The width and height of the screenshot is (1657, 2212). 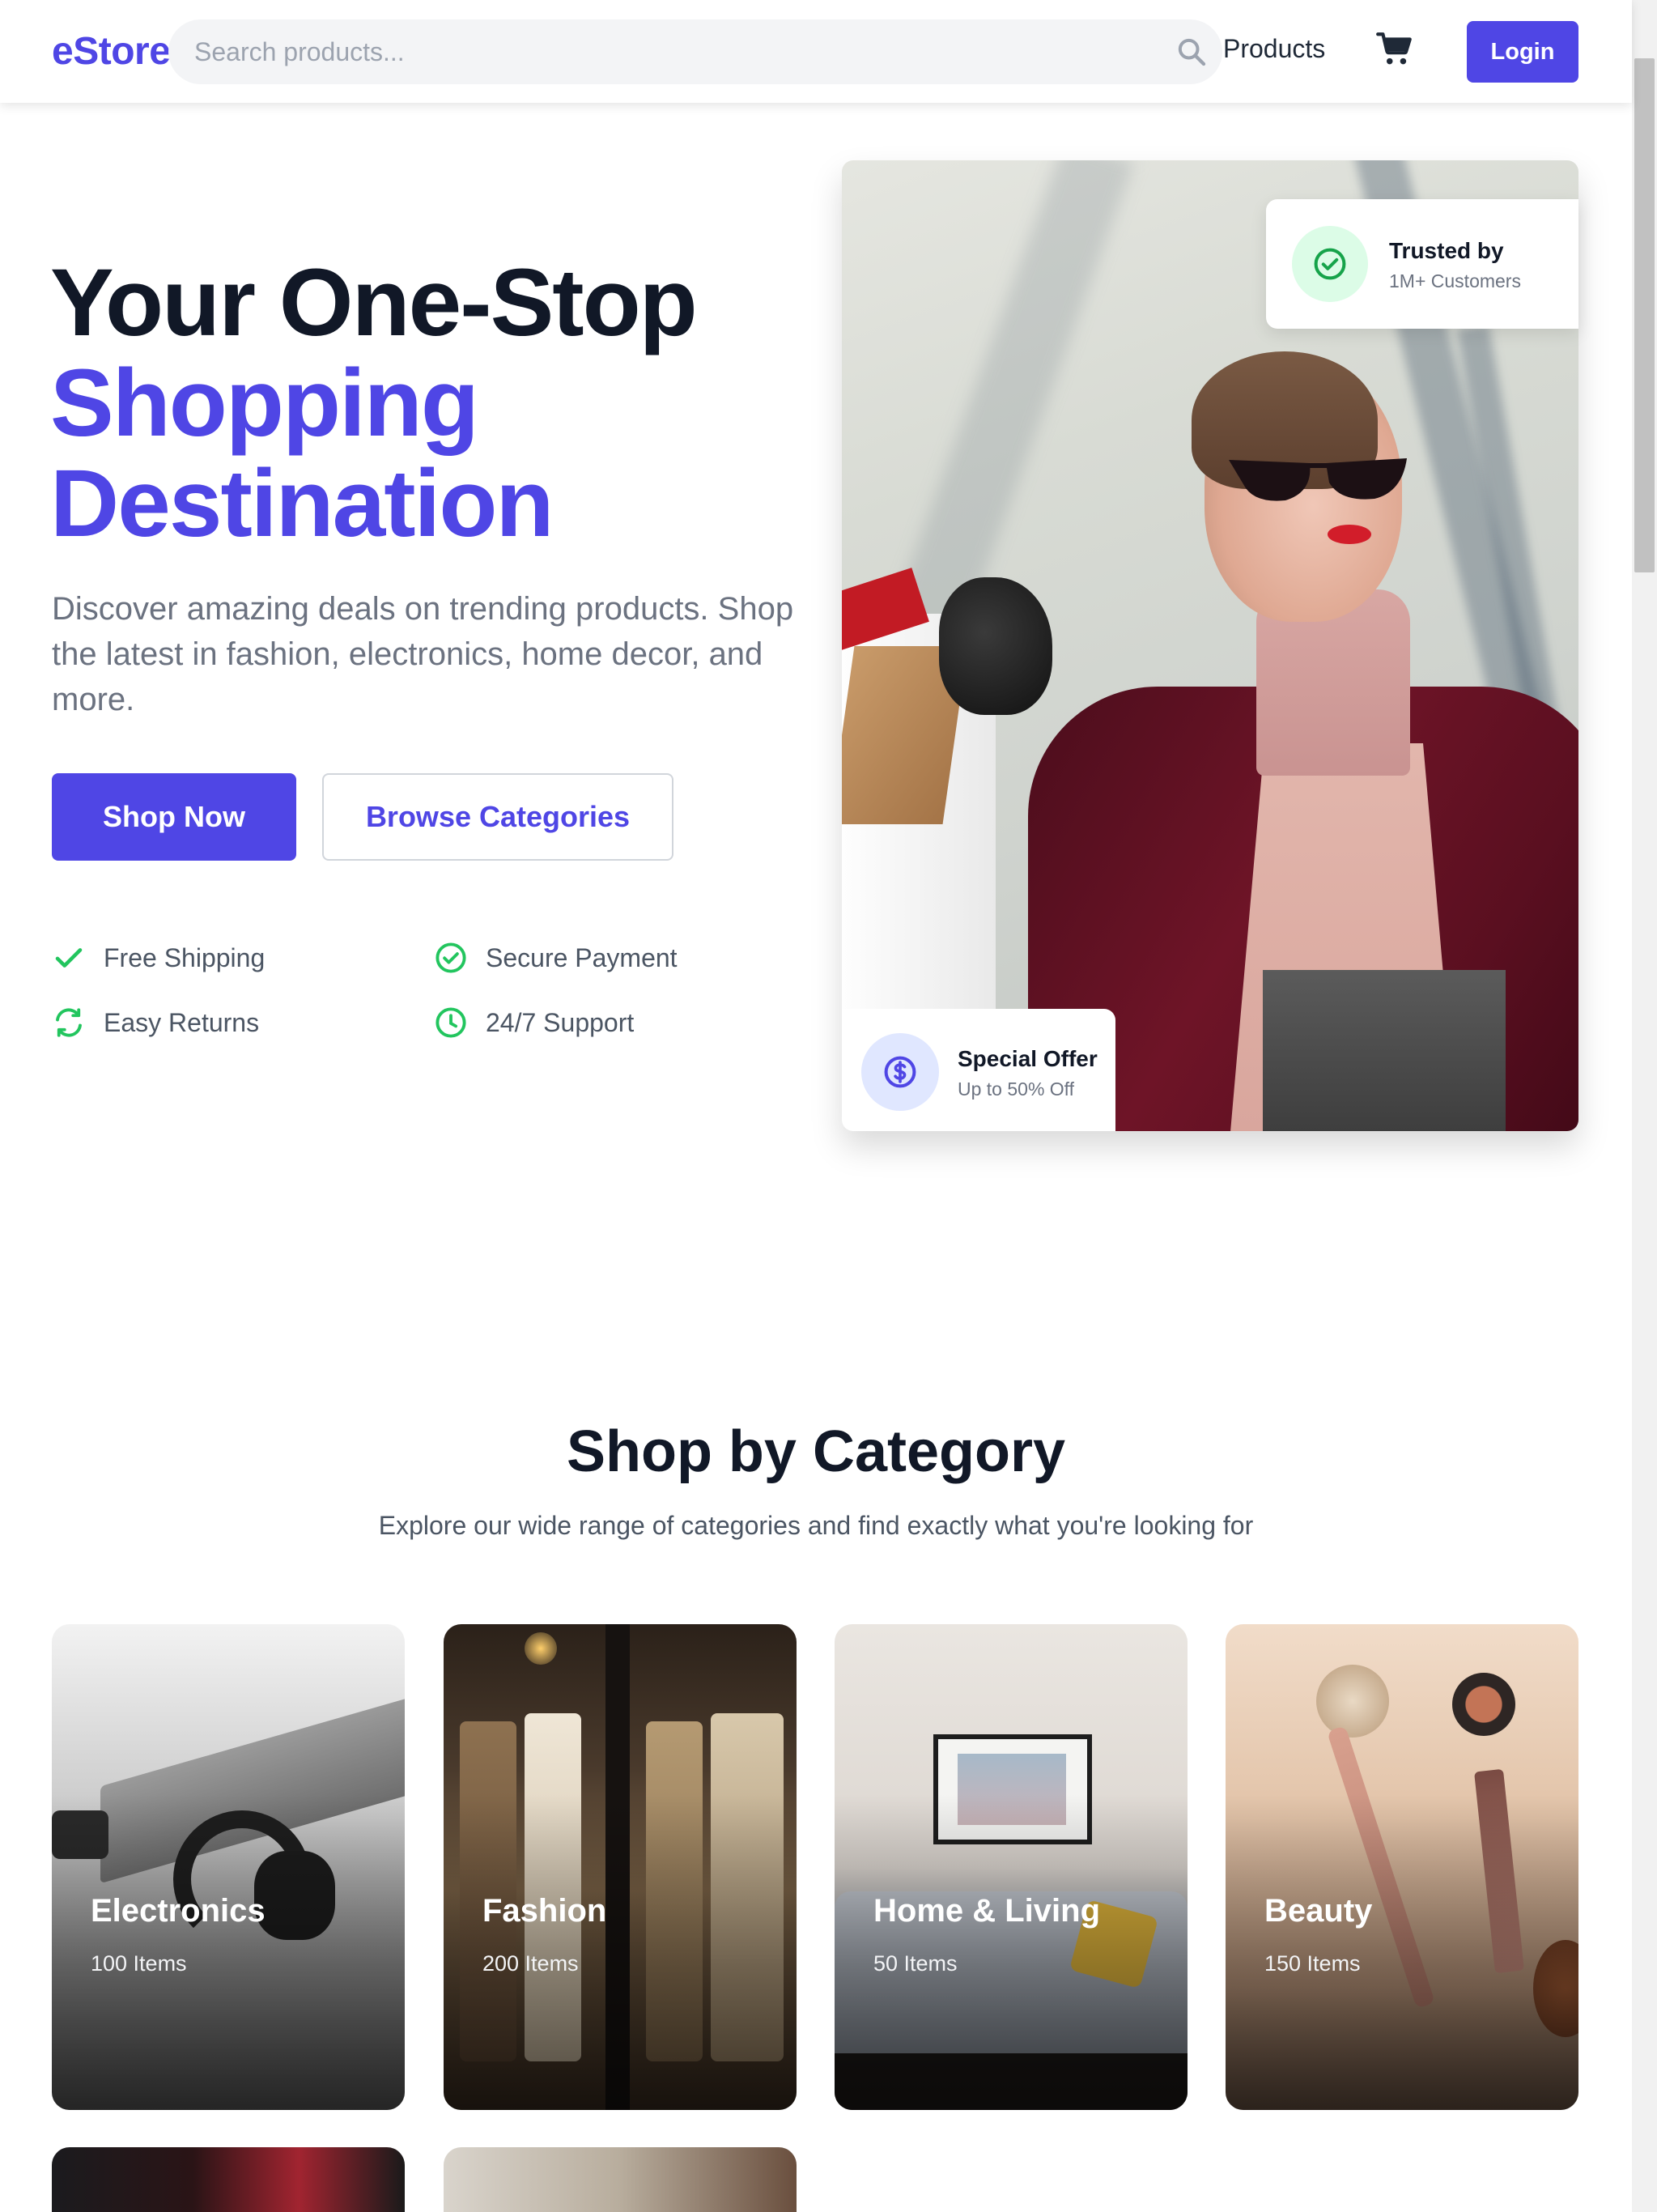 I want to click on category-name: Home & Living, so click(x=987, y=1911).